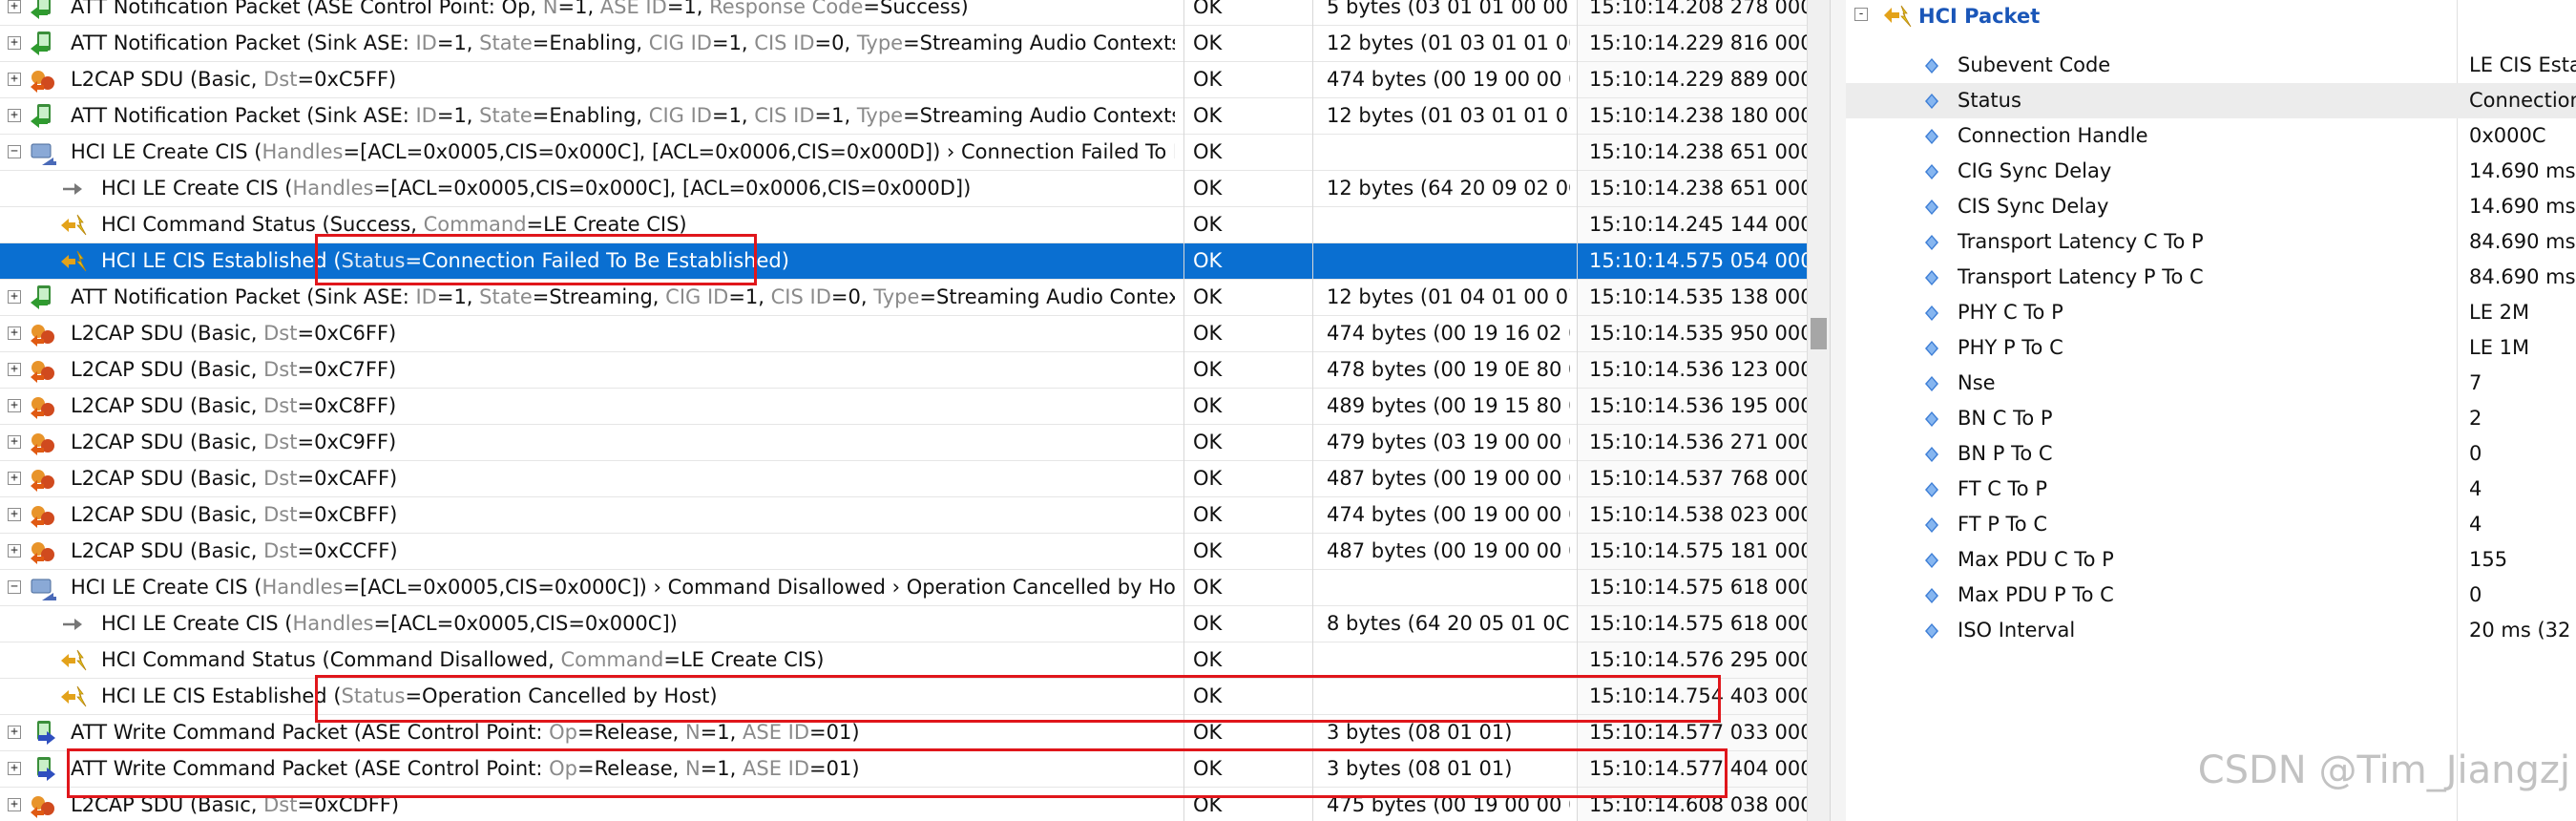  I want to click on detail-field-name: ISO Interval, so click(2017, 630).